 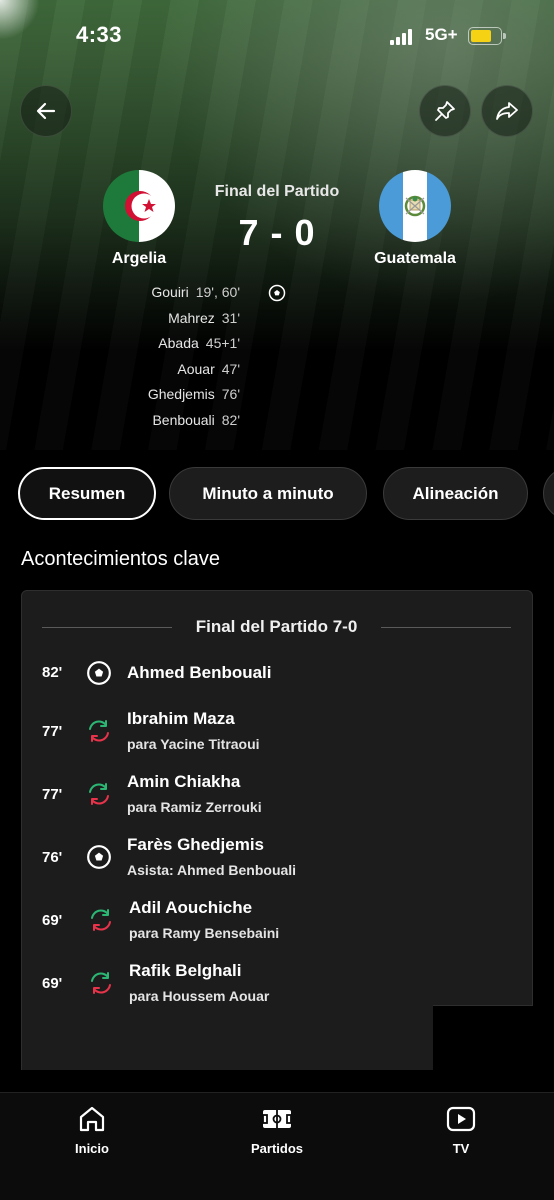 What do you see at coordinates (87, 493) in the screenshot?
I see `tab-resumen: Resumen` at bounding box center [87, 493].